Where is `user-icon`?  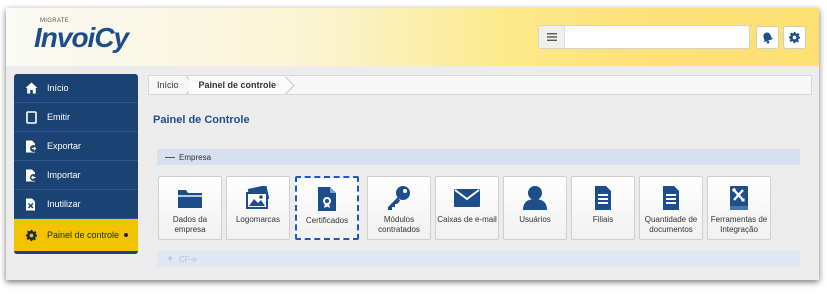 user-icon is located at coordinates (535, 198).